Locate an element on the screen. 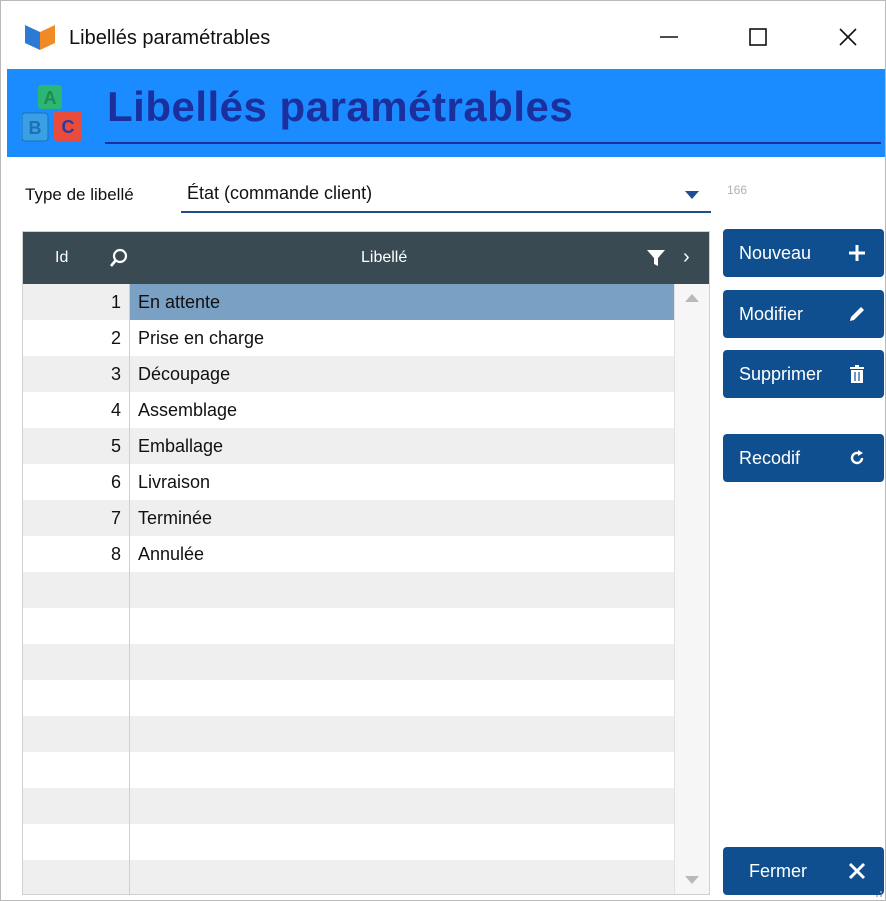 The width and height of the screenshot is (886, 901). abc-letter-b: B is located at coordinates (35, 128).